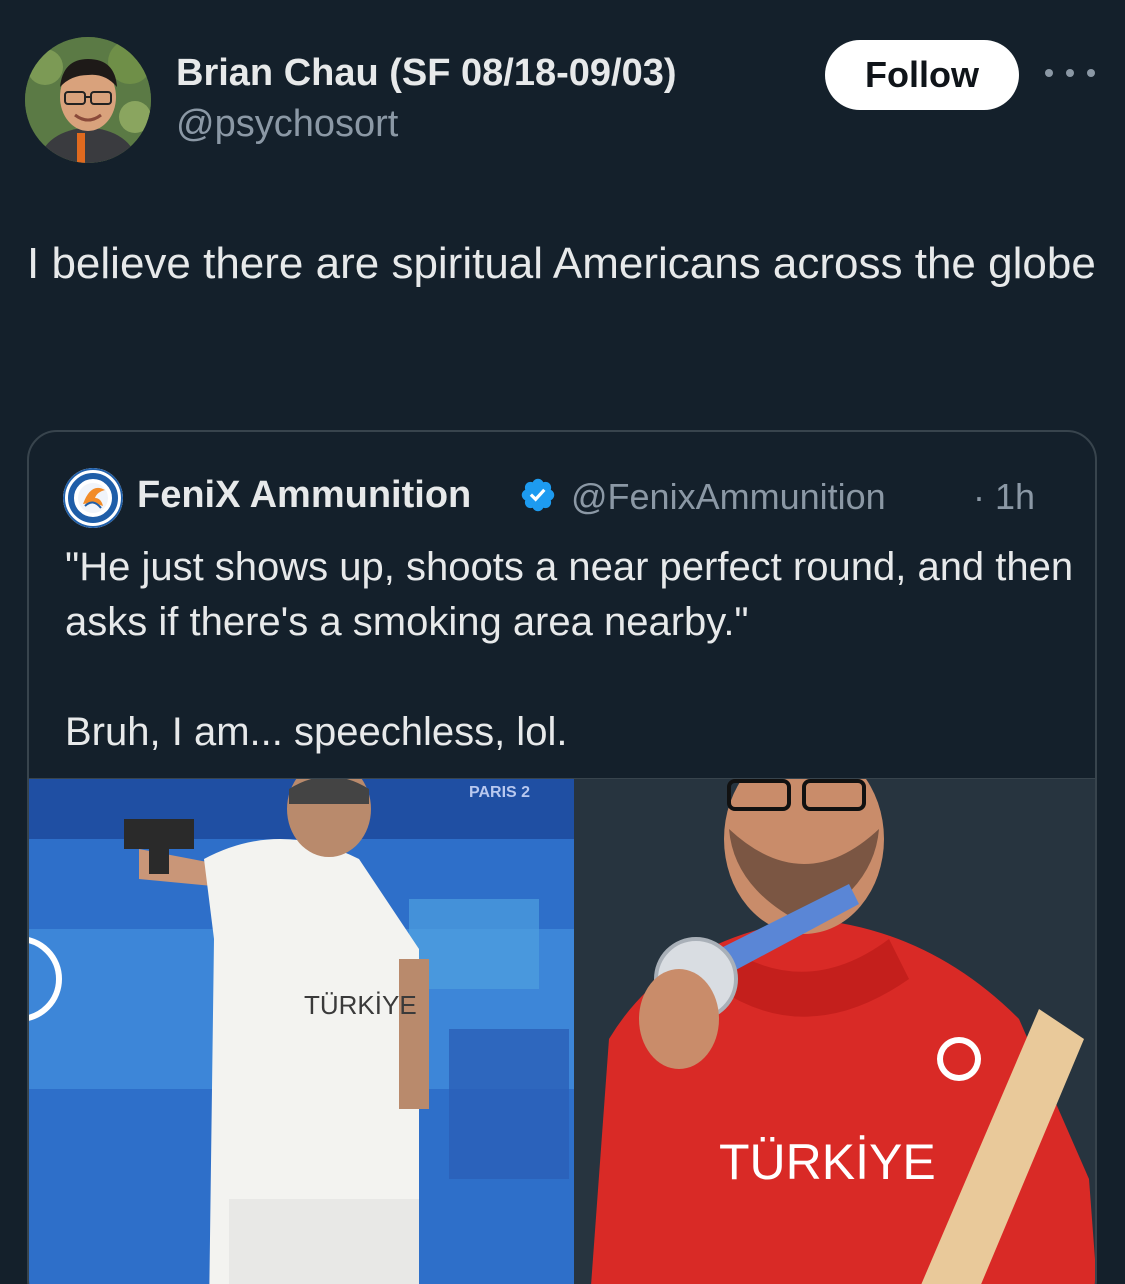 This screenshot has height=1284, width=1125. I want to click on right-jacket-text: TÜRKİYE, so click(827, 1162).